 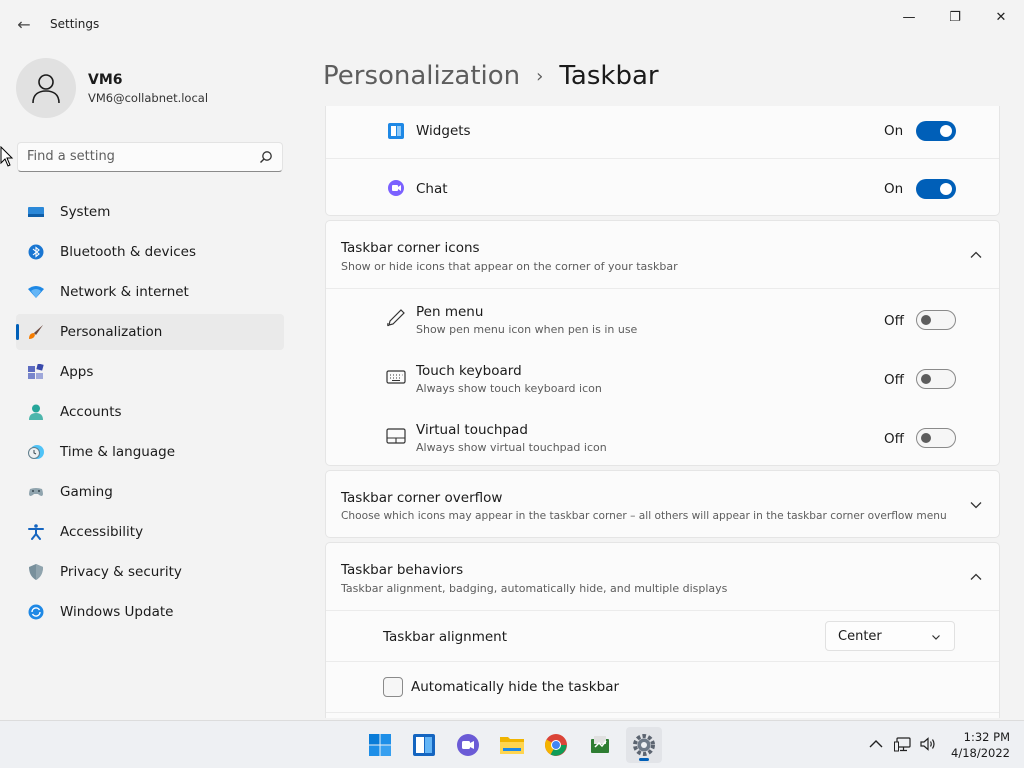 What do you see at coordinates (662, 132) in the screenshot?
I see `widgets-row: Widgets On` at bounding box center [662, 132].